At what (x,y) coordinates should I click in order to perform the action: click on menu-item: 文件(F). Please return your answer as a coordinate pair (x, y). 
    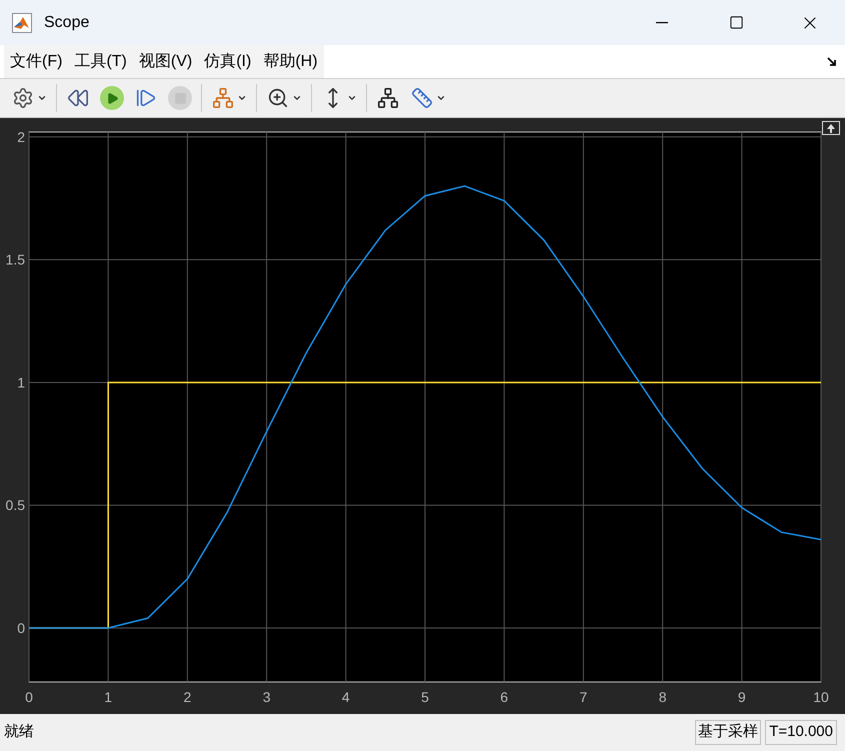
    Looking at the image, I should click on (36, 61).